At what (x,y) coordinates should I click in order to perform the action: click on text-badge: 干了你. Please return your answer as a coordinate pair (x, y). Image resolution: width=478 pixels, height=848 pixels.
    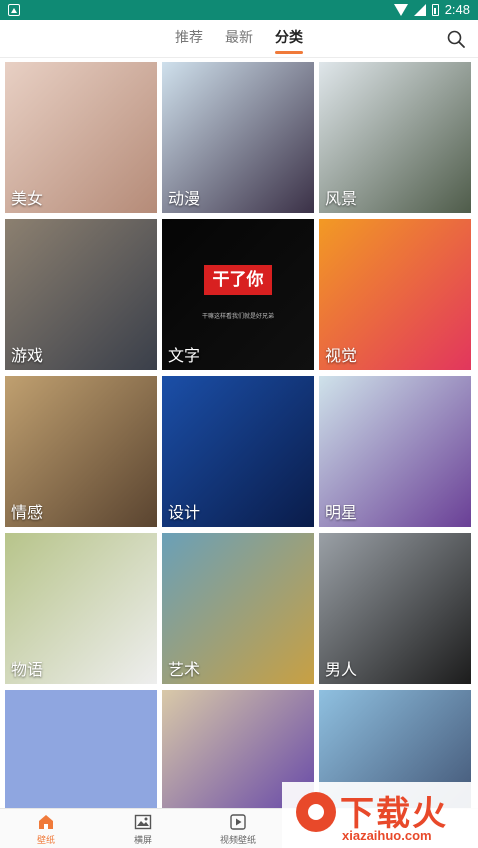
    Looking at the image, I should click on (238, 280).